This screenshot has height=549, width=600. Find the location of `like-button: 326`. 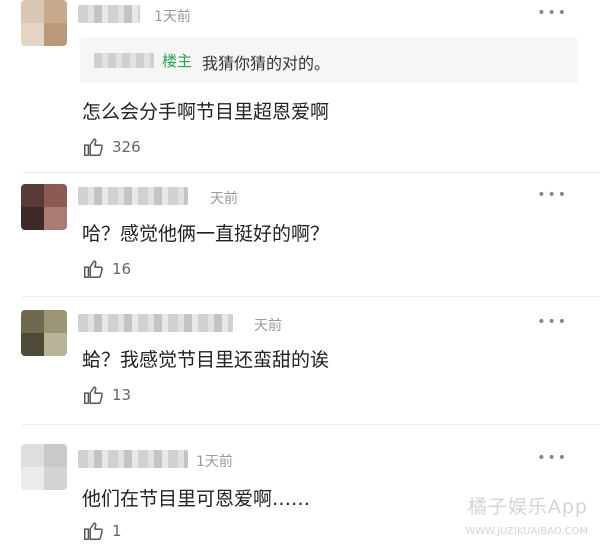

like-button: 326 is located at coordinates (111, 147).